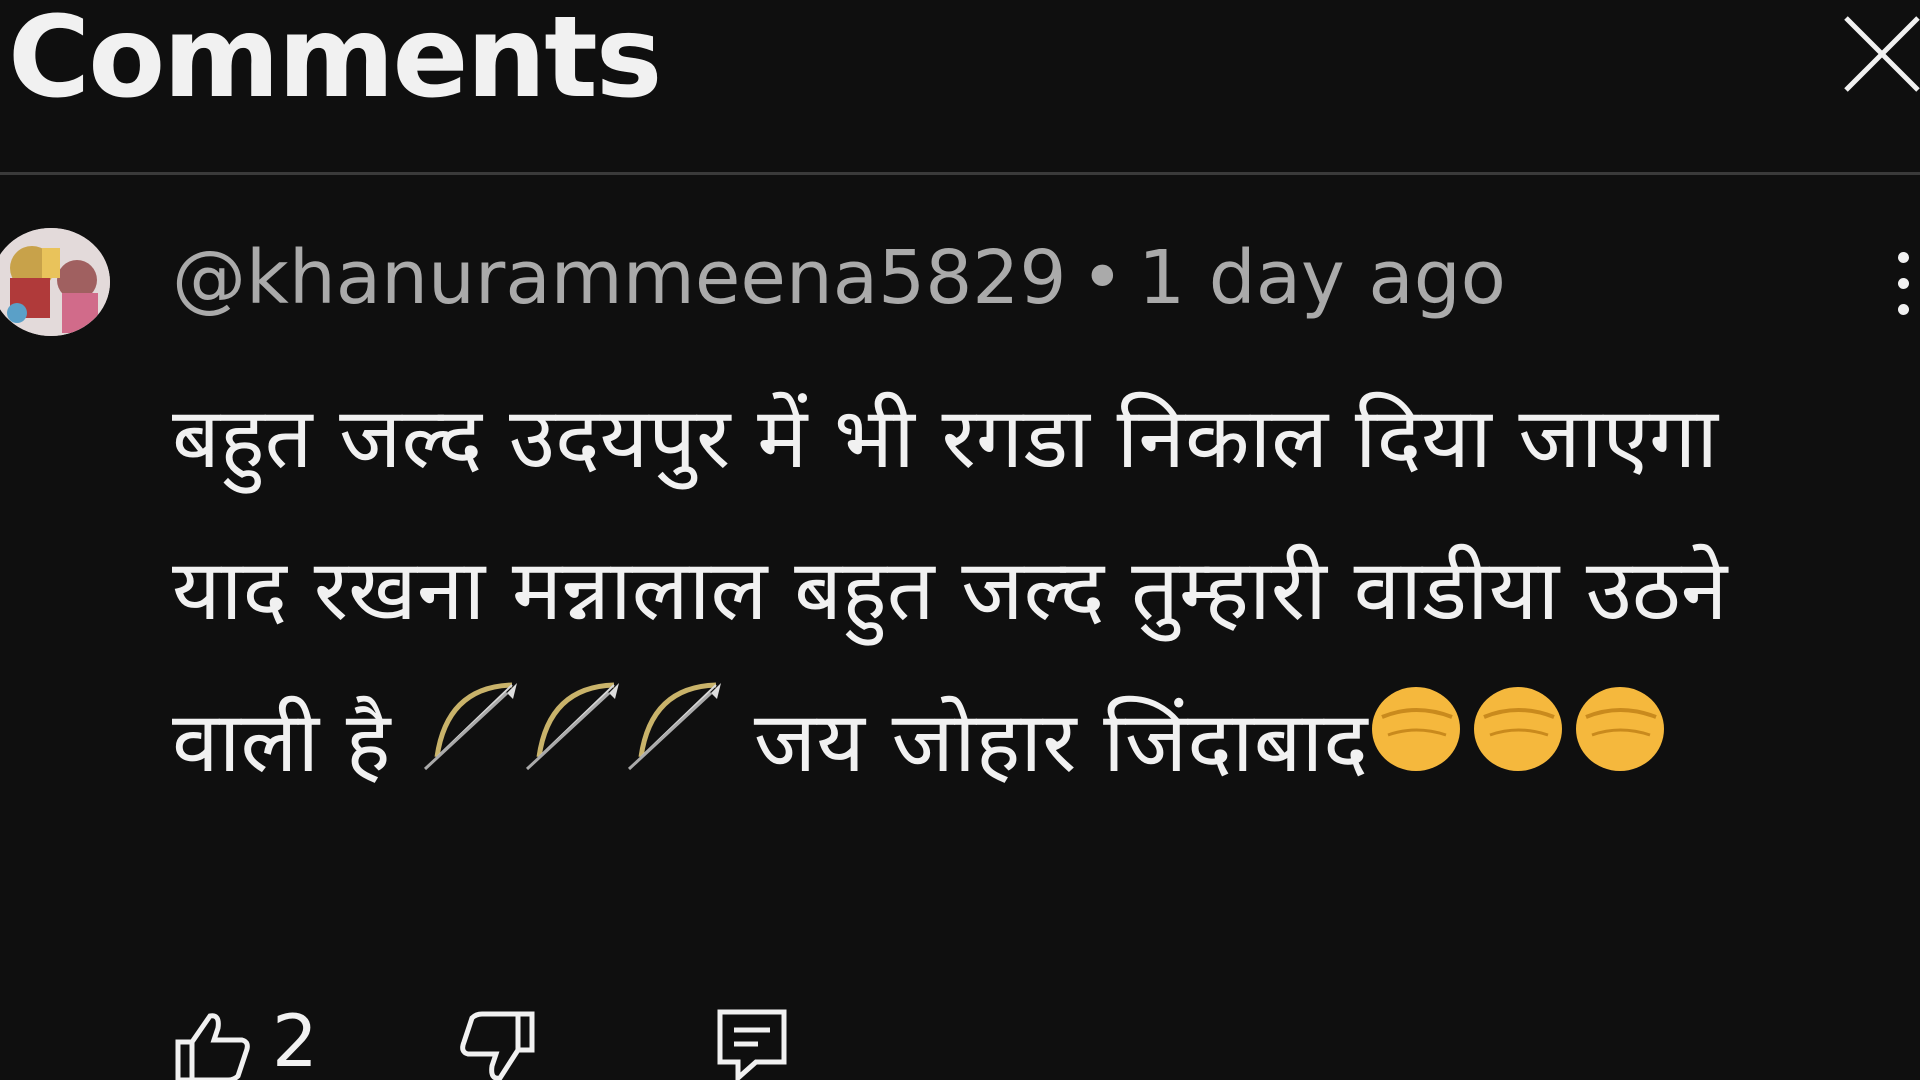 The image size is (1920, 1080). I want to click on bow-and-arrow-emoji-group, so click(572, 748).